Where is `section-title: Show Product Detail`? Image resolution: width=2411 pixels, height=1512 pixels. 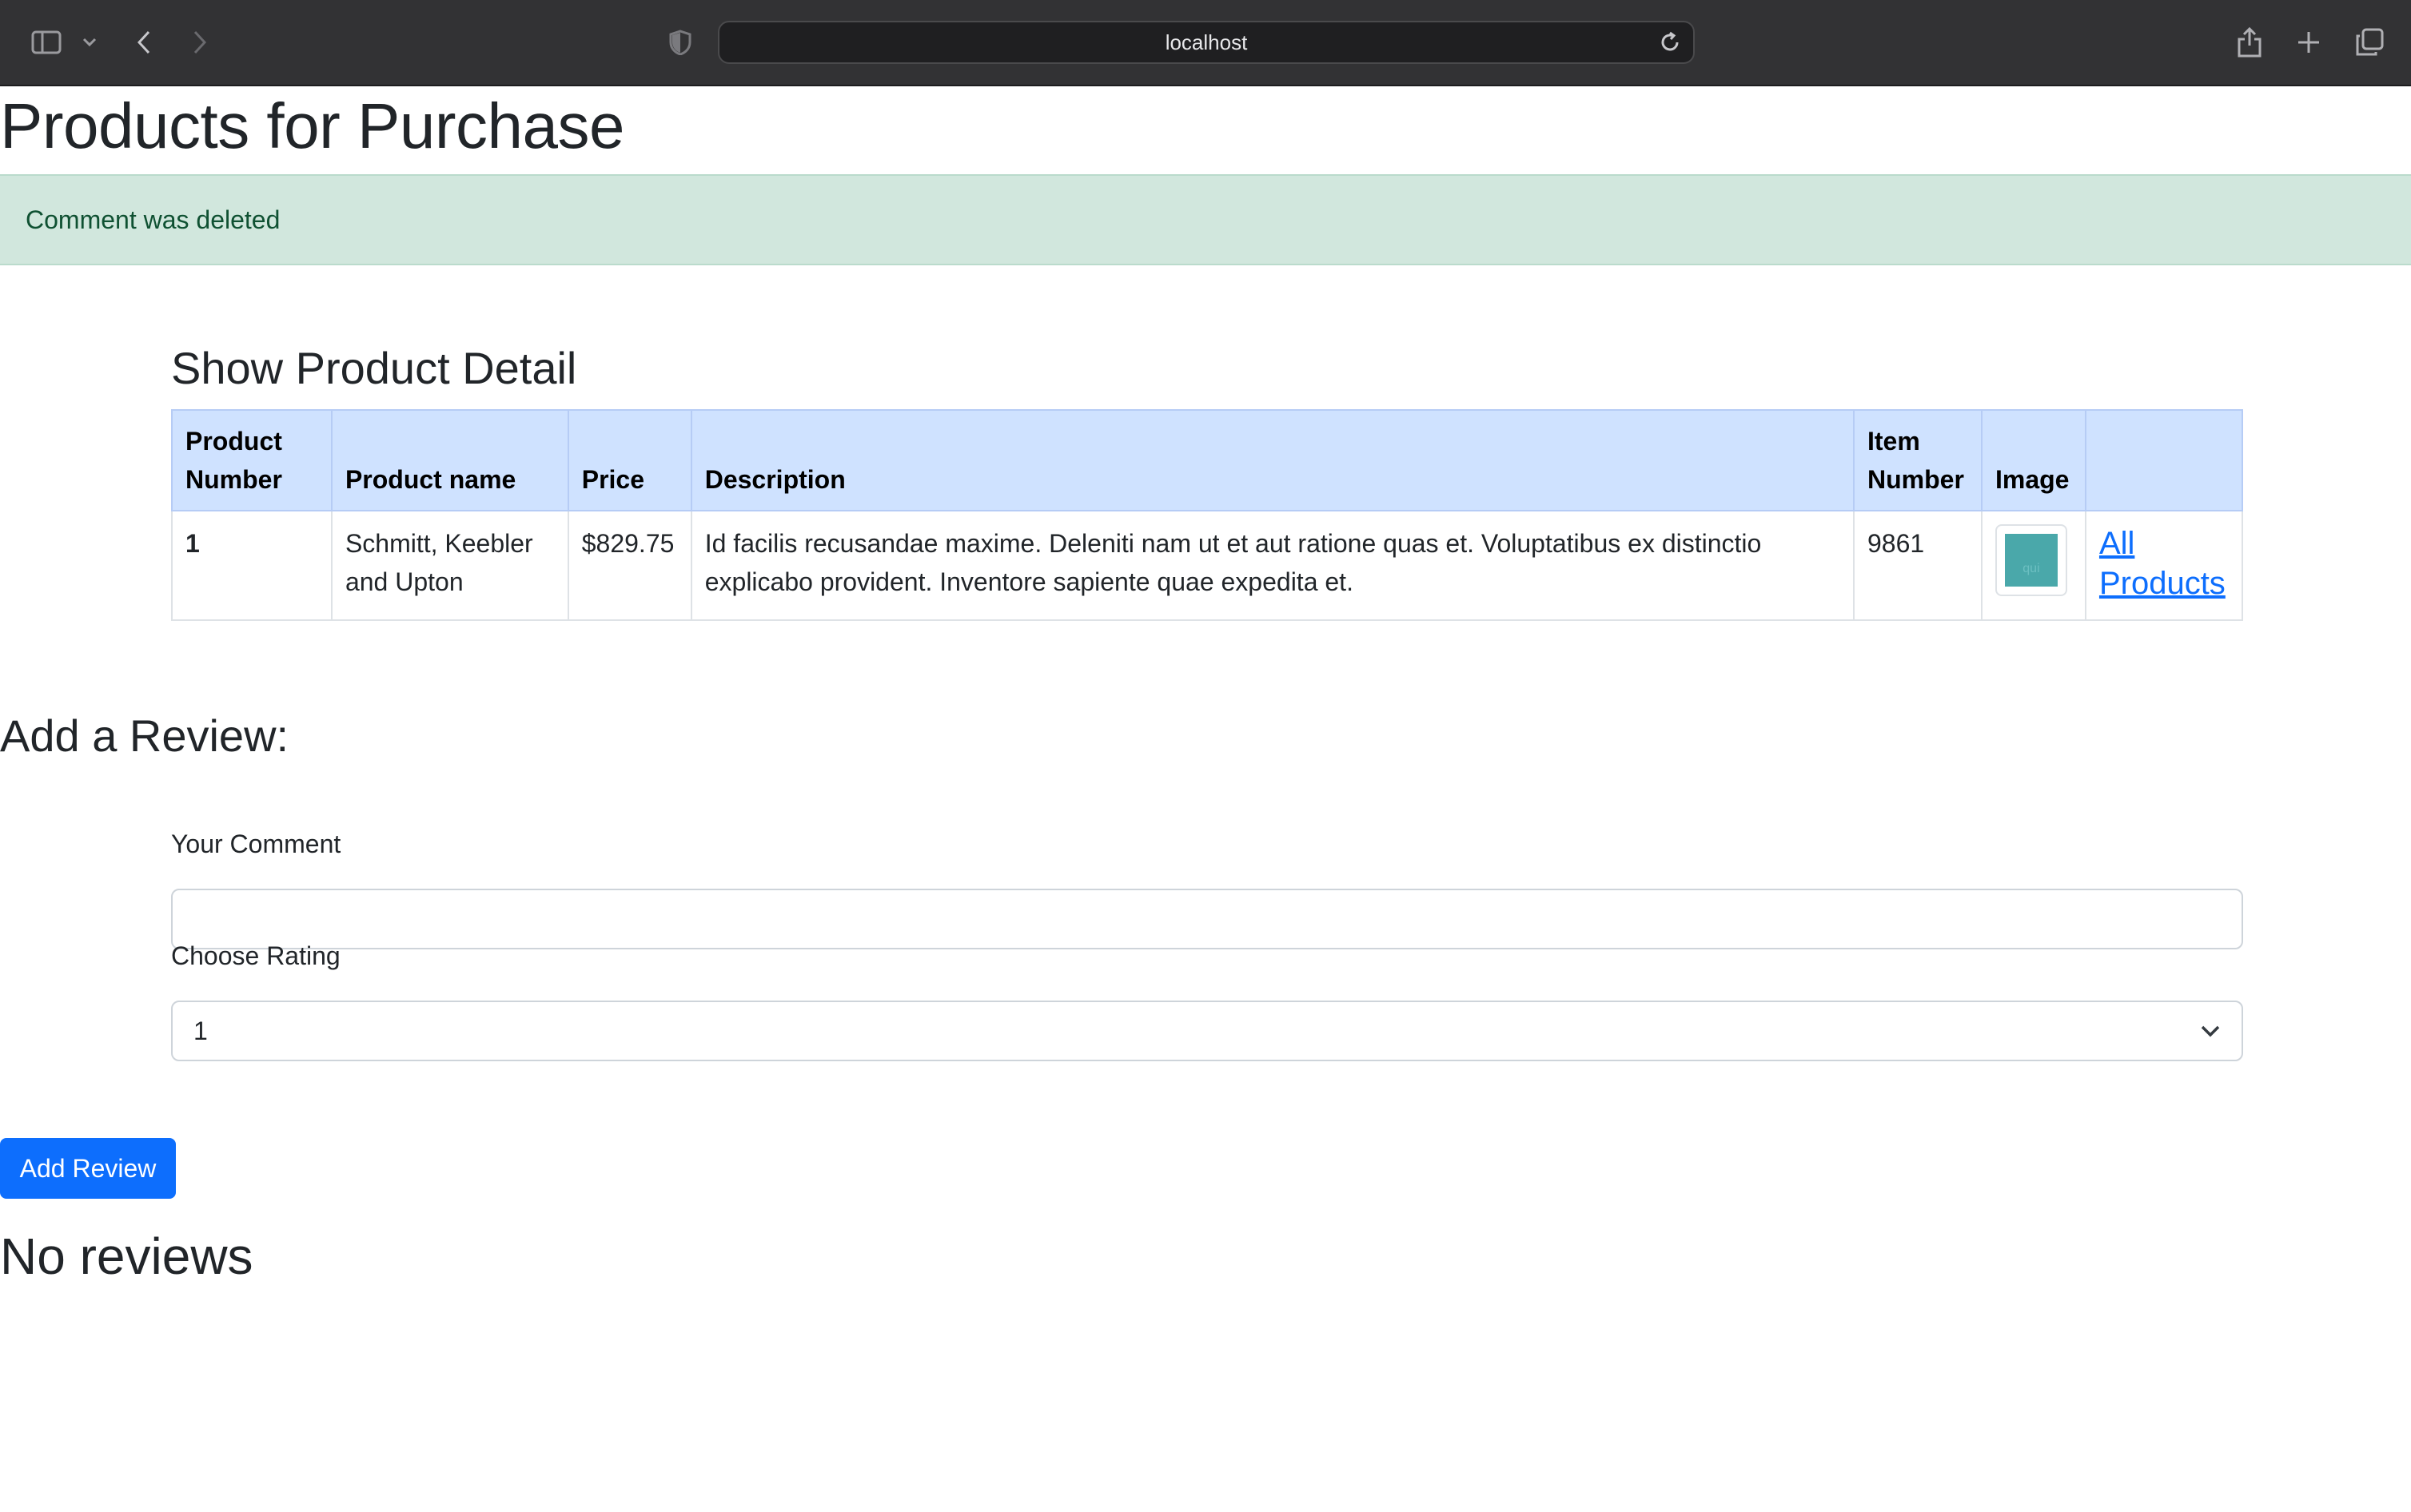
section-title: Show Product Detail is located at coordinates (374, 368).